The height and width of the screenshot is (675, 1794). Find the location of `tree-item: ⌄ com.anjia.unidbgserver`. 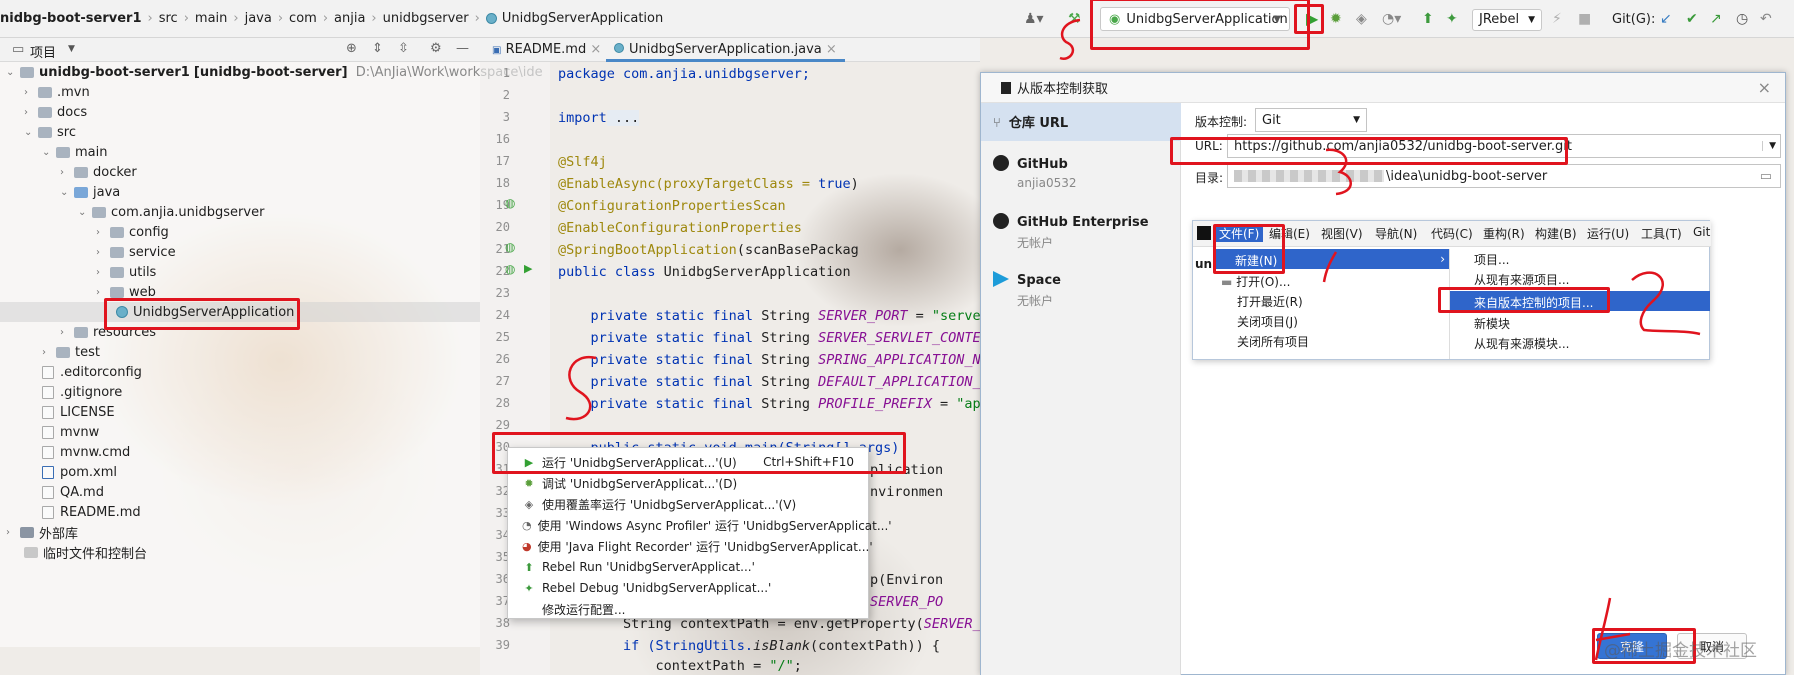

tree-item: ⌄ com.anjia.unidbgserver is located at coordinates (171, 212).